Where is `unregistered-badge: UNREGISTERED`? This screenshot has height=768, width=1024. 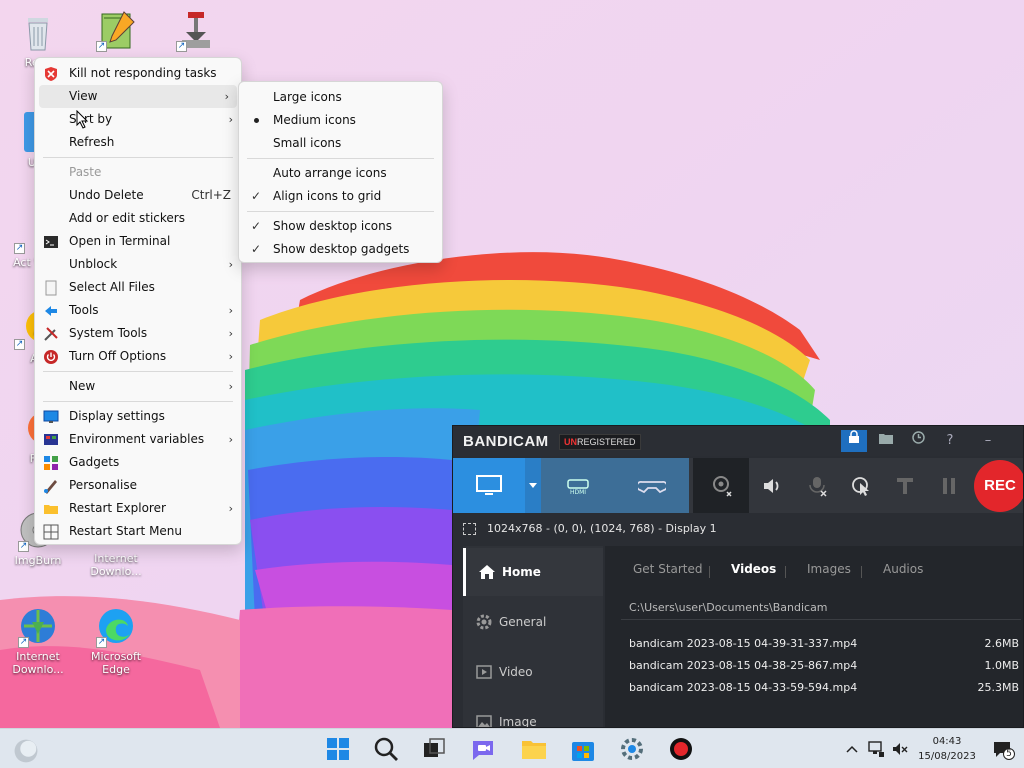
unregistered-badge: UNREGISTERED is located at coordinates (600, 442).